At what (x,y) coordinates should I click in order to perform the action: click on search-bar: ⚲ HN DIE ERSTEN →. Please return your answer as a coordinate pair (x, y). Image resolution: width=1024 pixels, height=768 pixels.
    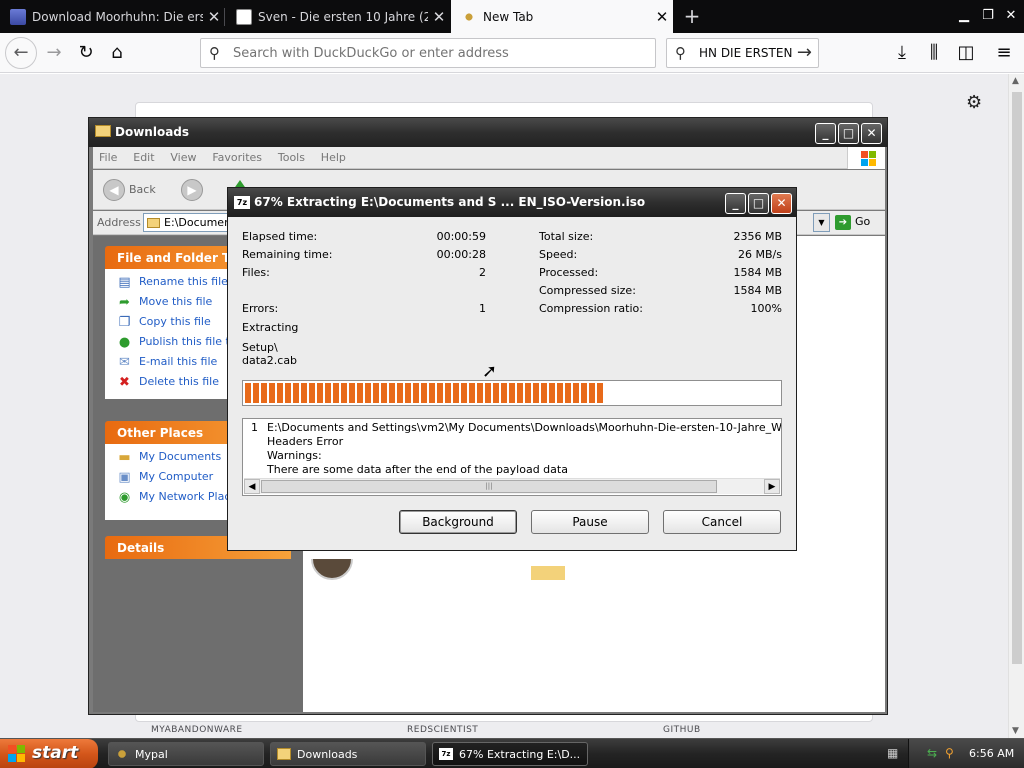
    Looking at the image, I should click on (742, 53).